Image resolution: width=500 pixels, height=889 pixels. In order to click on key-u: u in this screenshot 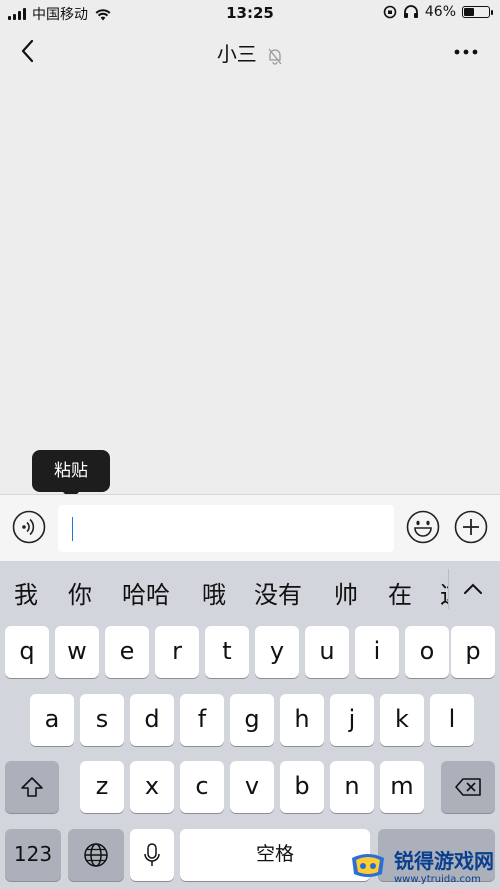, I will do `click(327, 652)`.